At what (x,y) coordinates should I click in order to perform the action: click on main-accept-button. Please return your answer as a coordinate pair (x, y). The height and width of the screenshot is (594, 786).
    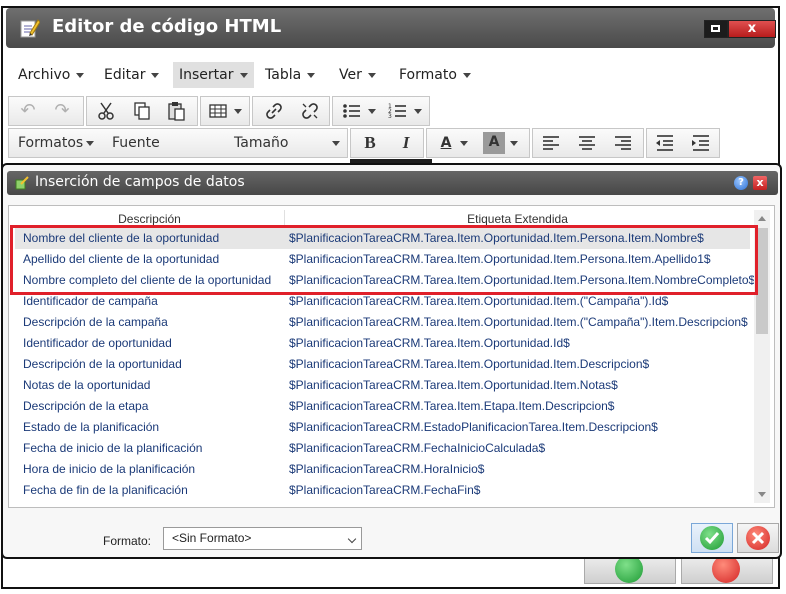
    Looking at the image, I should click on (630, 569).